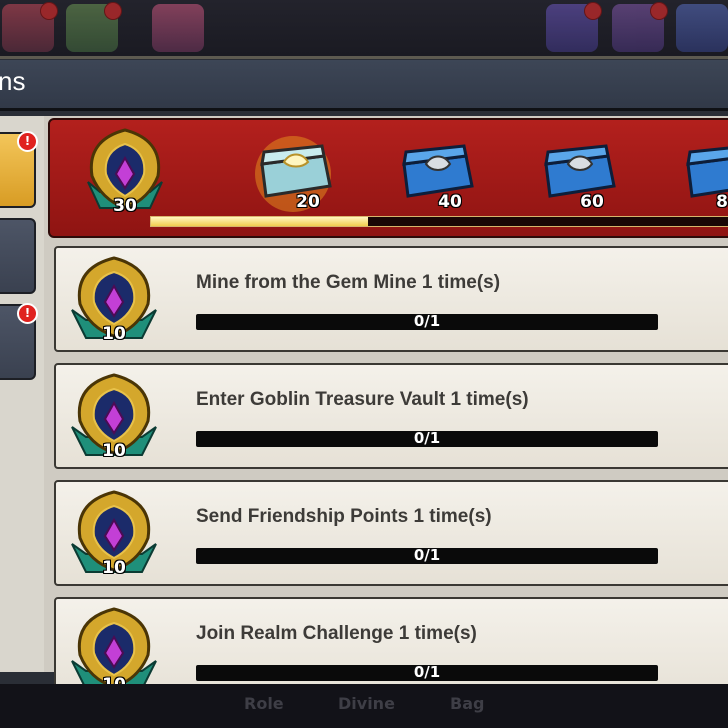 The width and height of the screenshot is (728, 728). What do you see at coordinates (336, 633) in the screenshot?
I see `task-title: Join Realm Challenge 1 time(s)` at bounding box center [336, 633].